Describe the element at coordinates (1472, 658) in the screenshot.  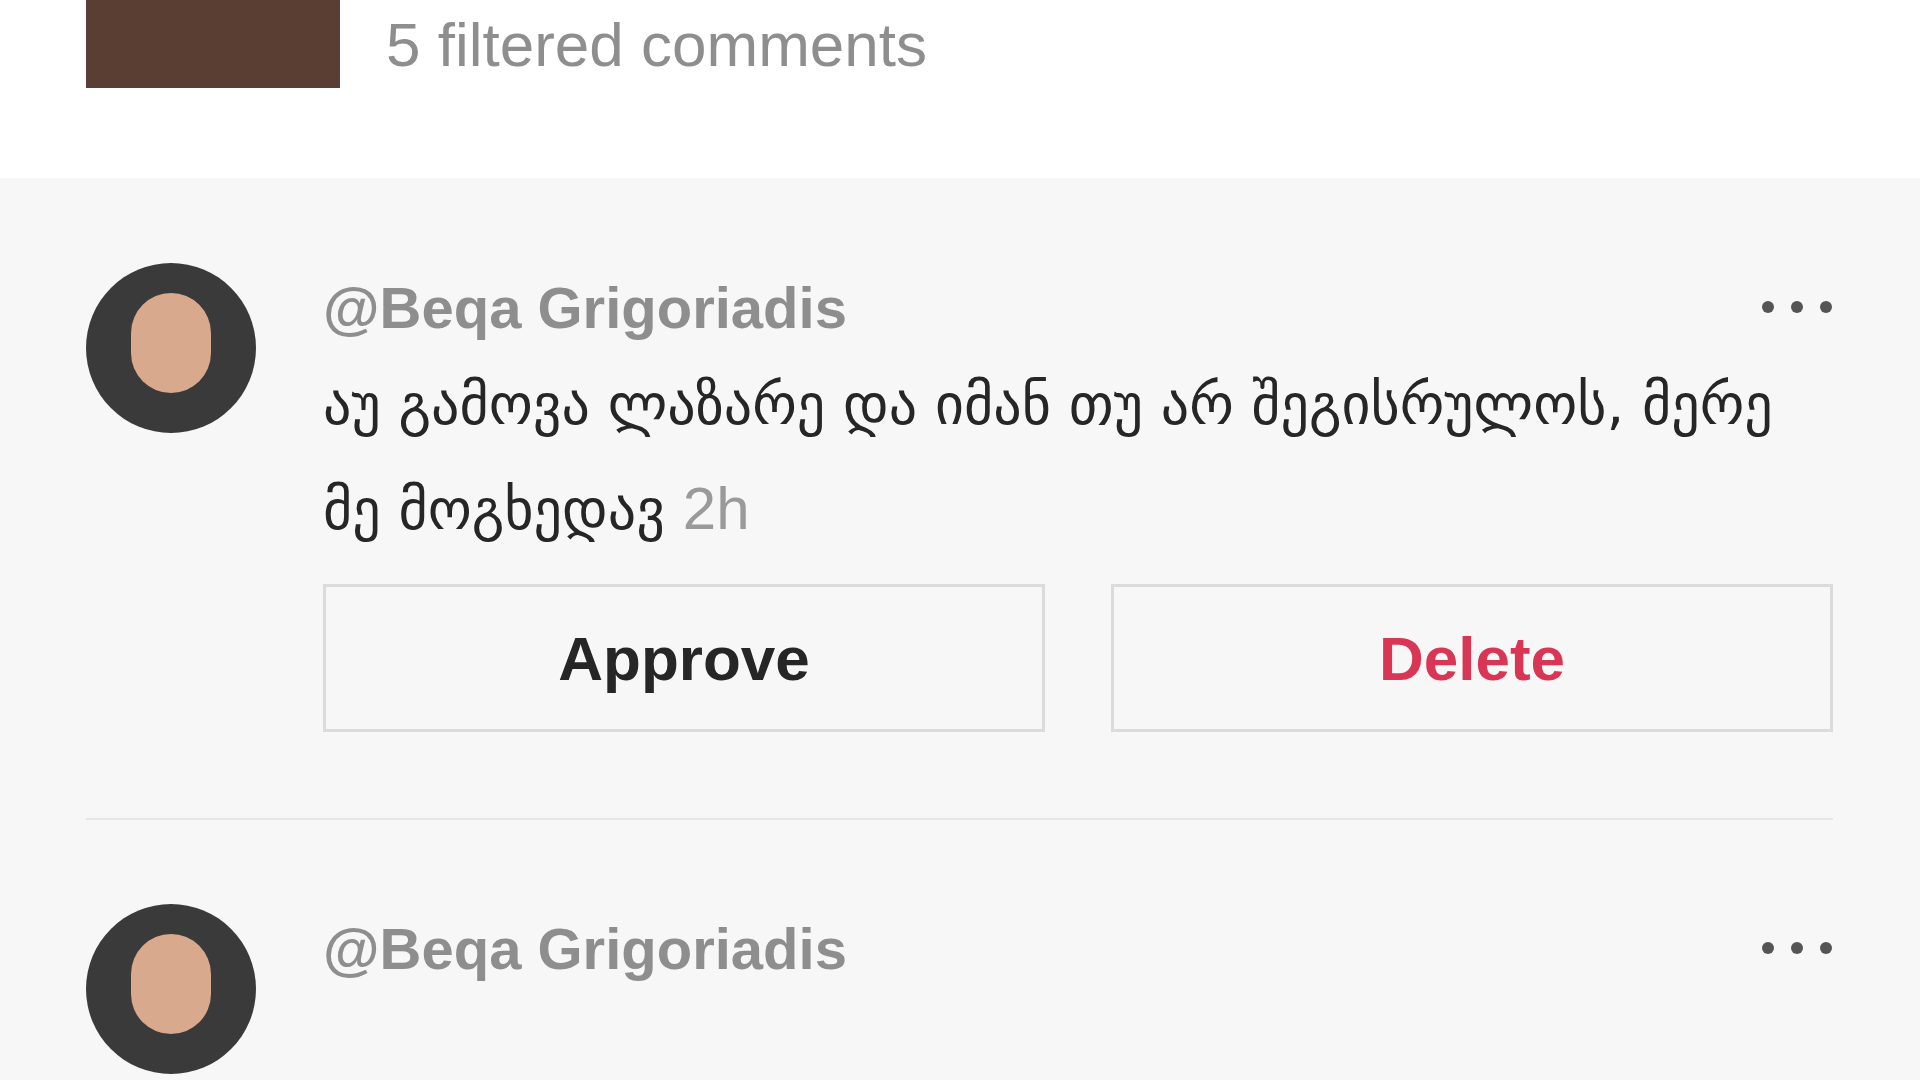
I see `delete-button: Delete` at that location.